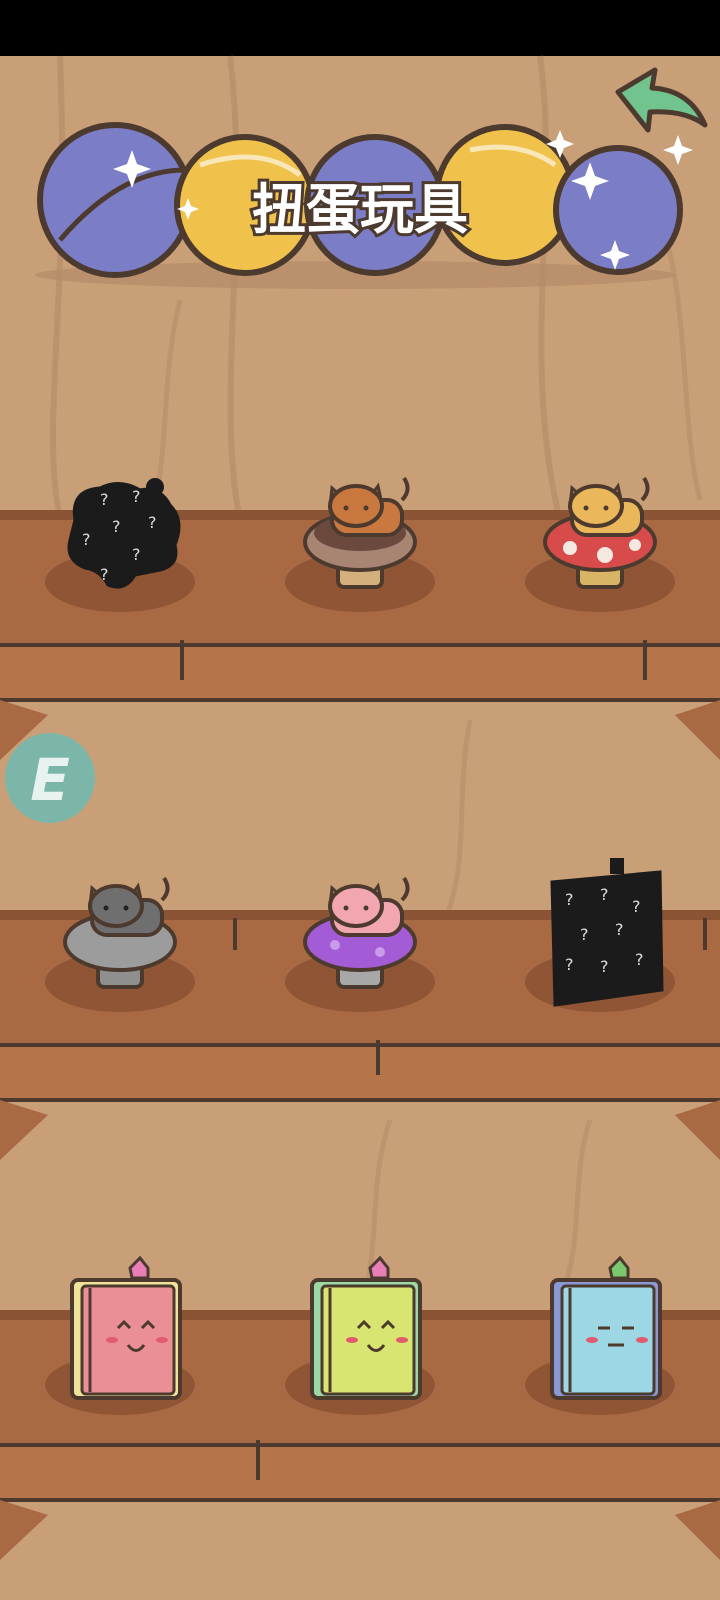 The image size is (720, 1600). I want to click on page-title: 扭蛋玩具, so click(360, 209).